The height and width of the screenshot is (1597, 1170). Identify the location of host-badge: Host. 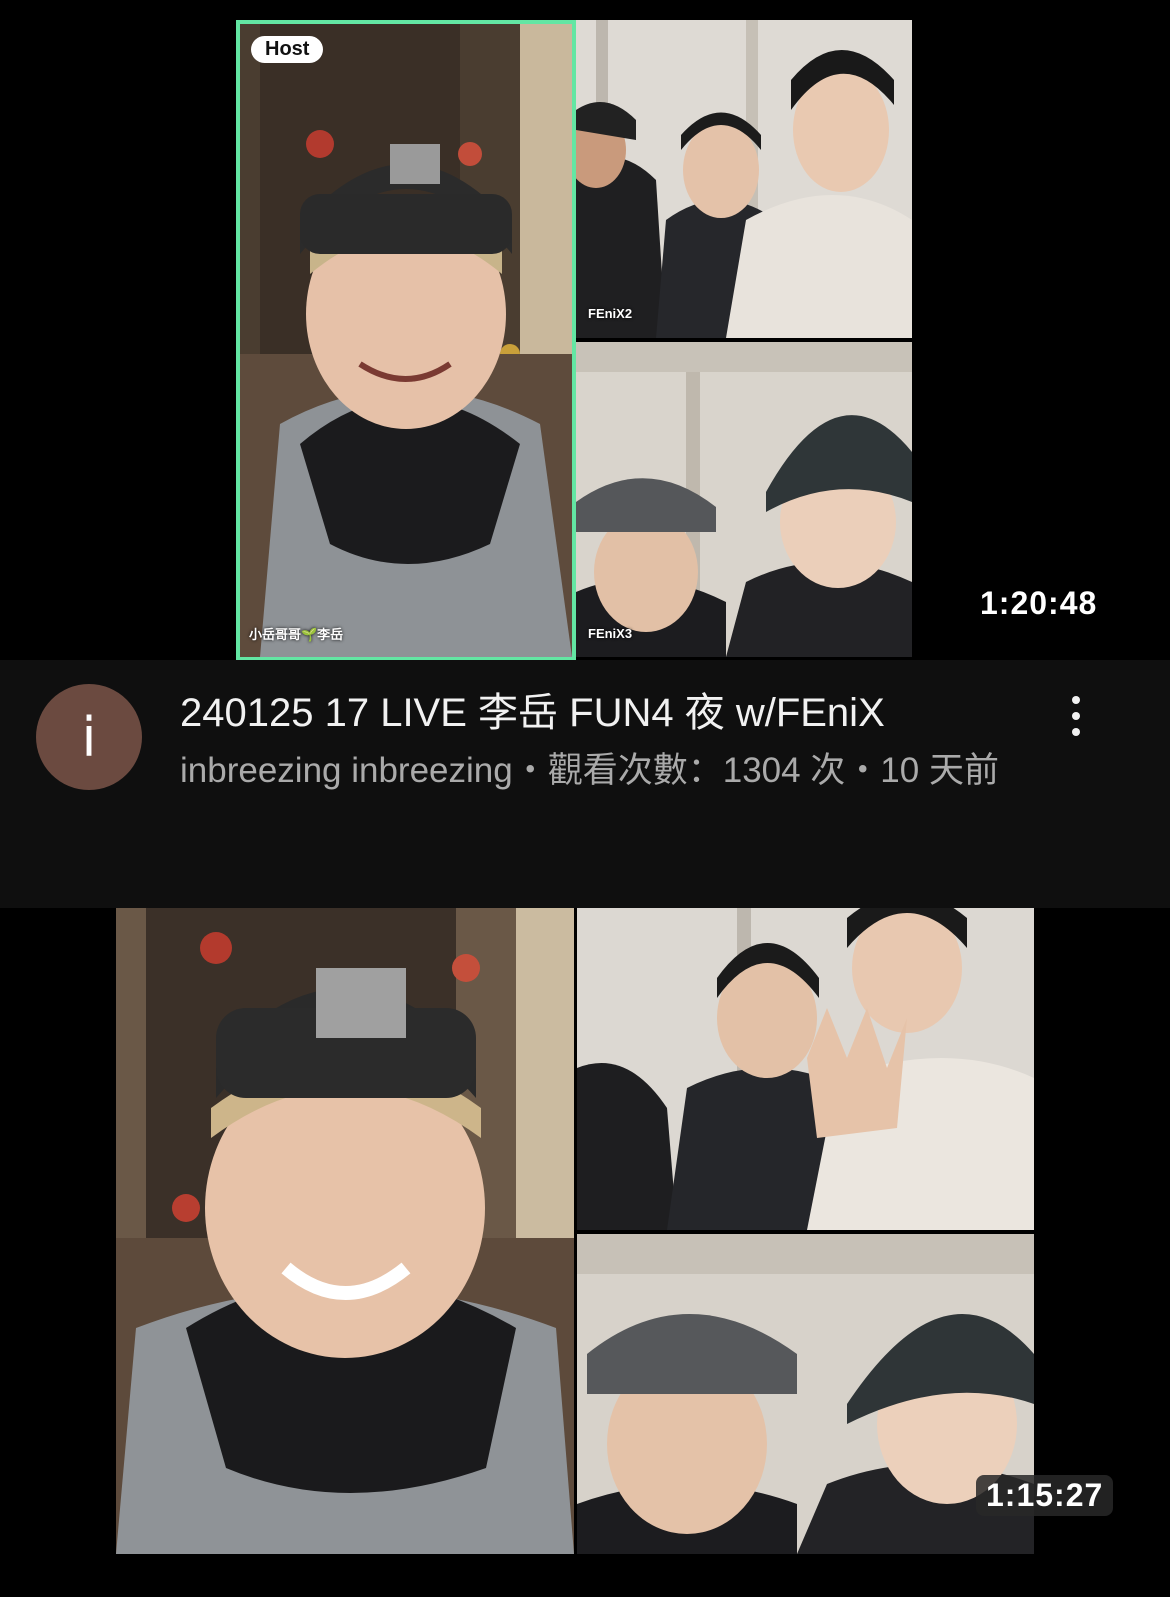
(287, 49).